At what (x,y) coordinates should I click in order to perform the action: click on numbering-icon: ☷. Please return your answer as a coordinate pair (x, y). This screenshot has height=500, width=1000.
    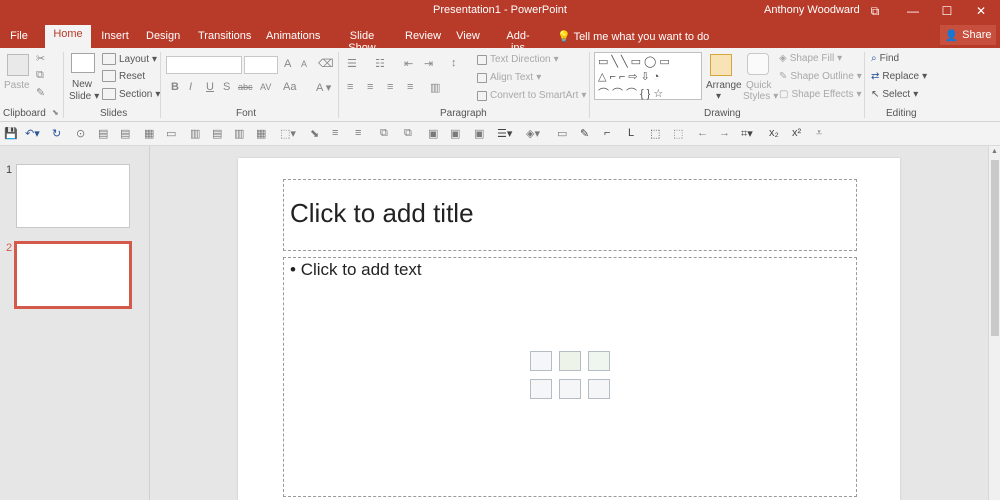
    Looking at the image, I should click on (380, 63).